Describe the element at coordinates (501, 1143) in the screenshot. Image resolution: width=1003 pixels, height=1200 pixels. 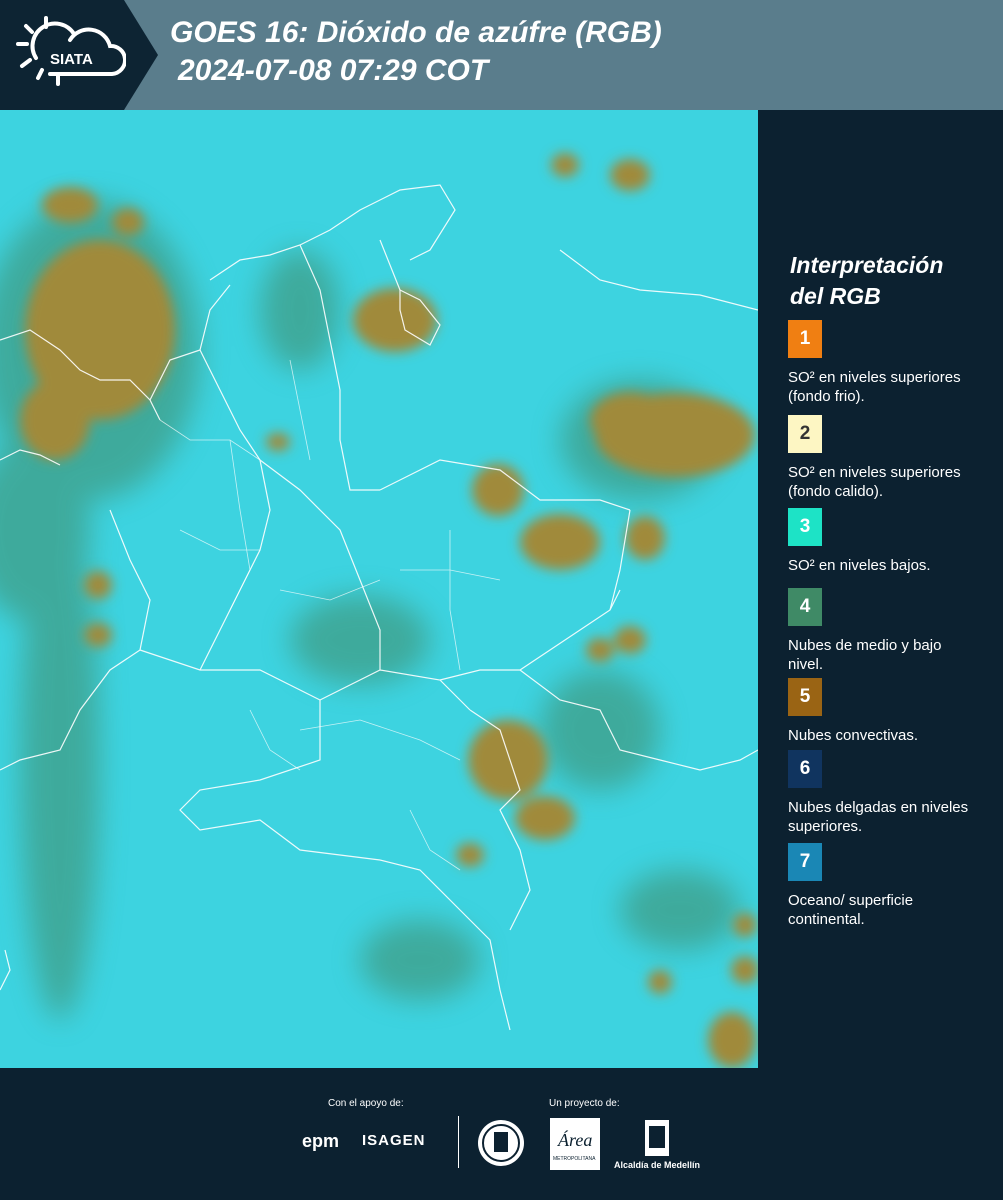
I see `medellin-seal-icon` at that location.